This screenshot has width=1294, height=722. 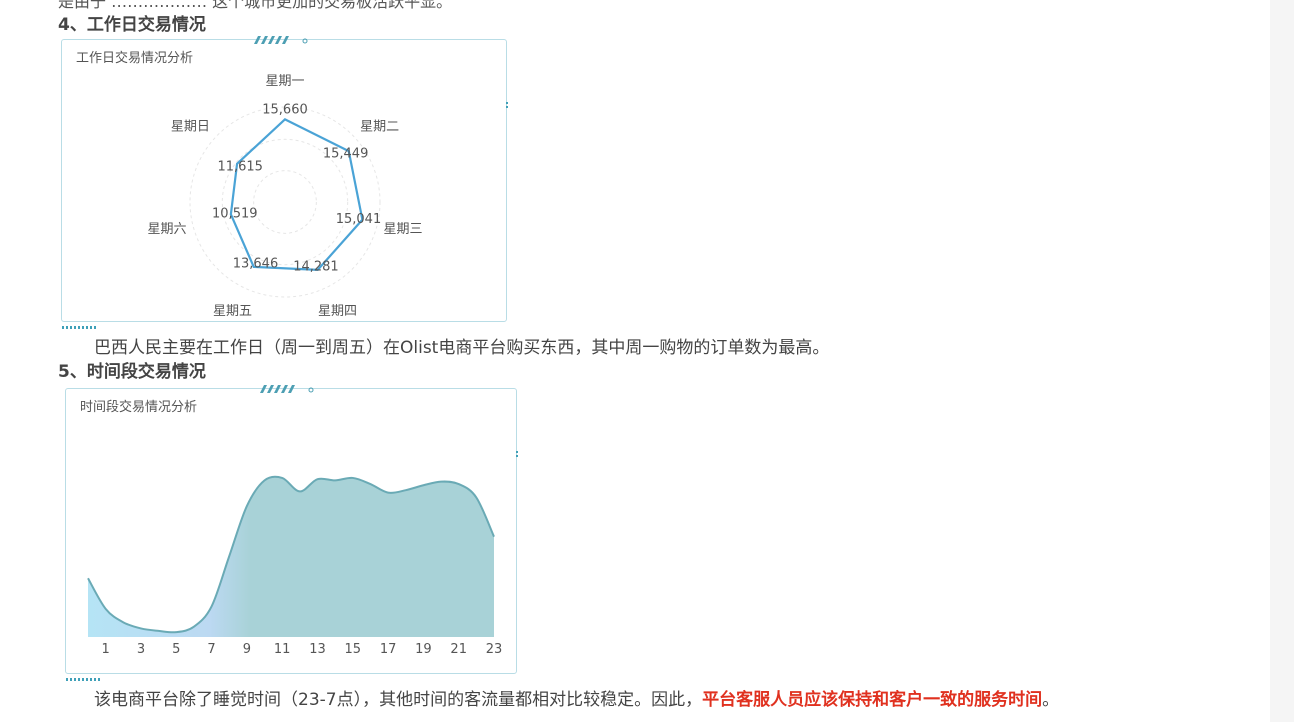 I want to click on radar-category-label: 星期四, so click(x=337, y=311).